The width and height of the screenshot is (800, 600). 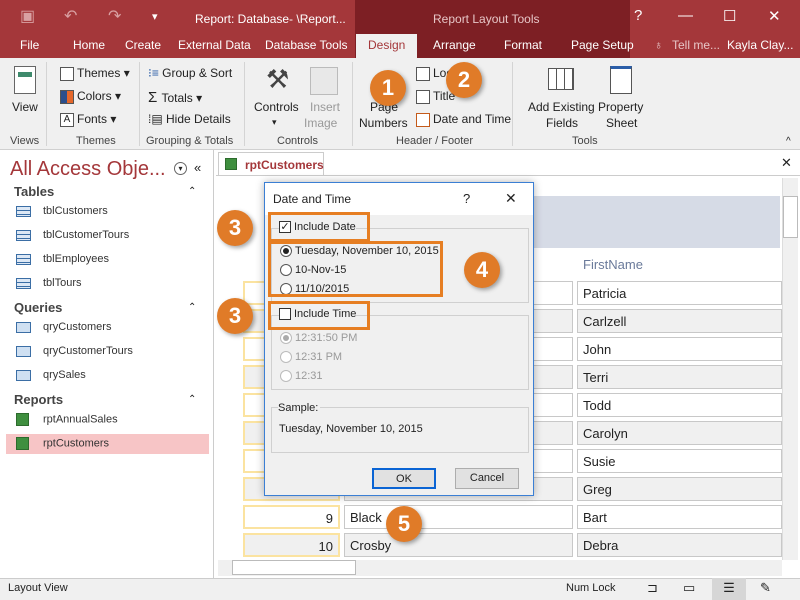 What do you see at coordinates (679, 405) in the screenshot?
I see `cell-first: Todd` at bounding box center [679, 405].